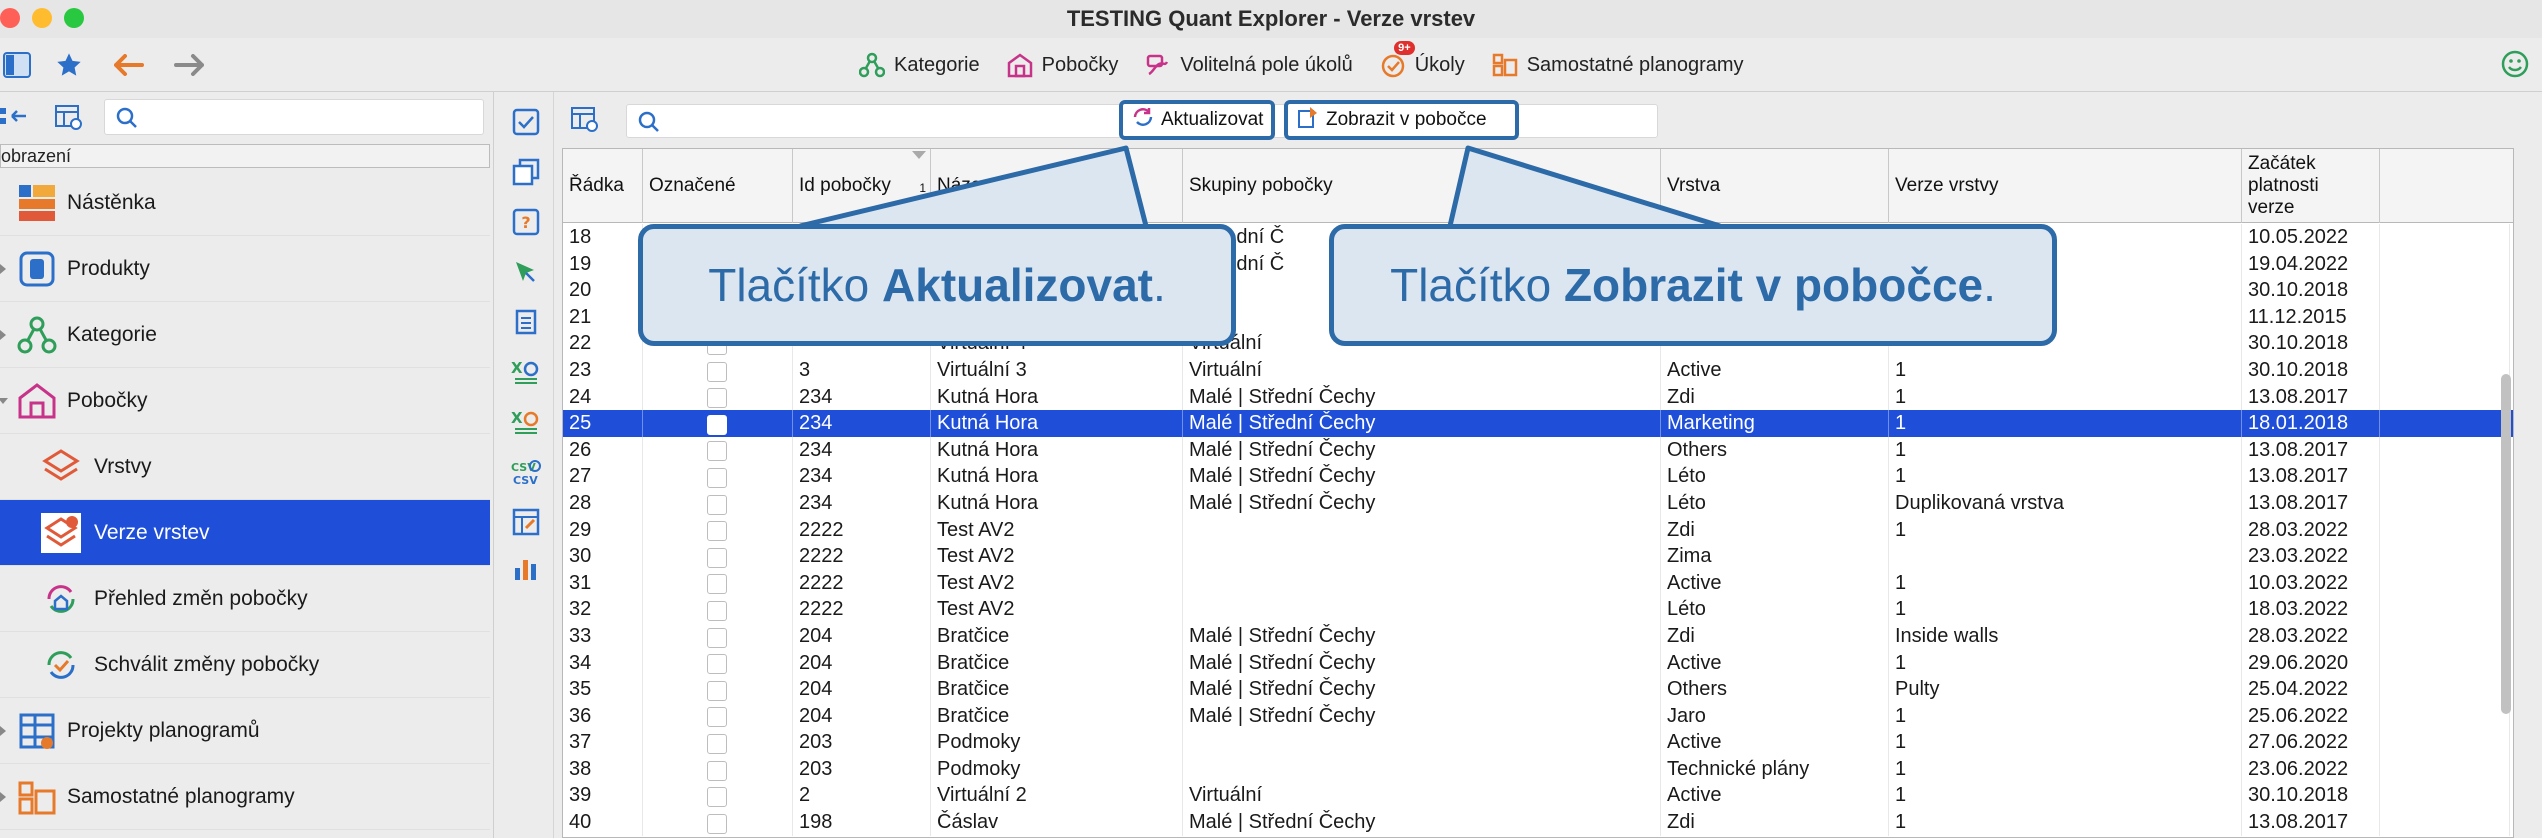  I want to click on toolbar-item-planograms: Samostatné planogramy, so click(1617, 65).